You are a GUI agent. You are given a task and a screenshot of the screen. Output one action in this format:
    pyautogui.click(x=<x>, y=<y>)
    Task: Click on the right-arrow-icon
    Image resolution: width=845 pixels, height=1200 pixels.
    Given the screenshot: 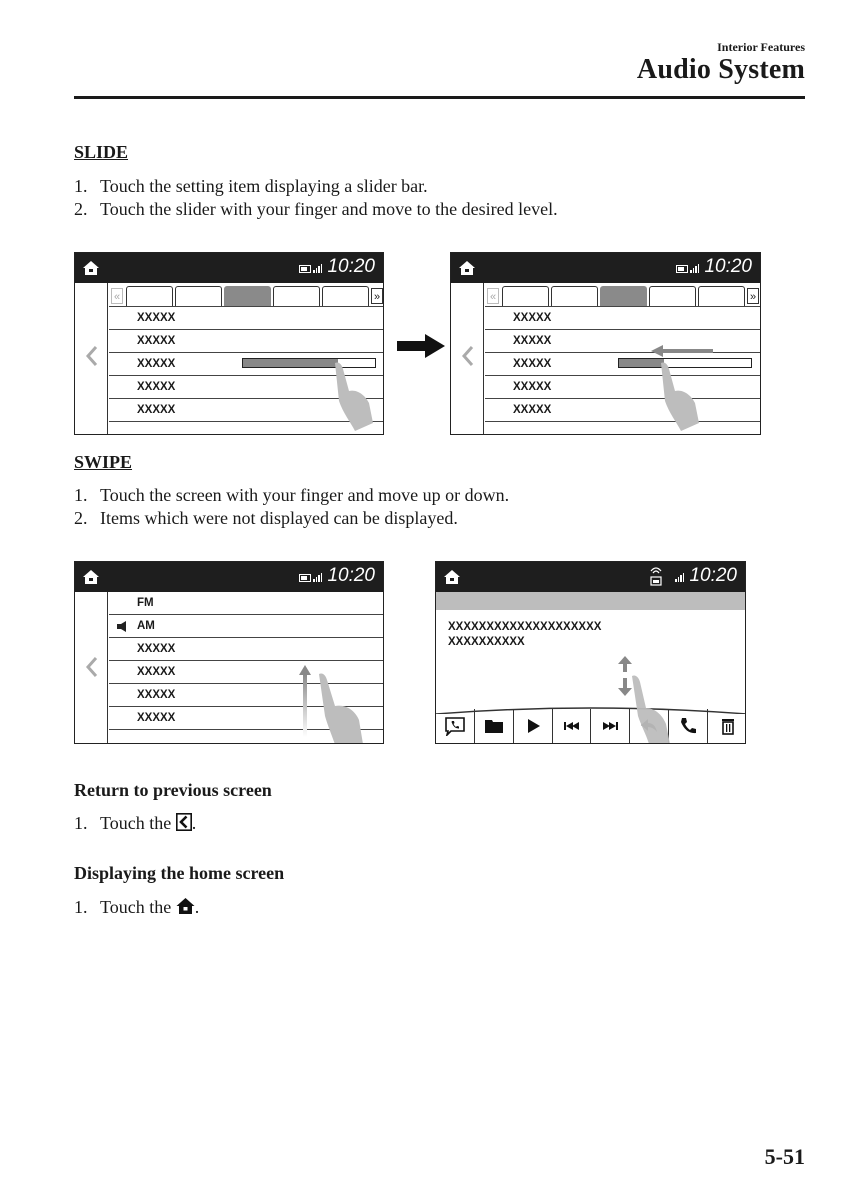 What is the action you would take?
    pyautogui.click(x=421, y=346)
    